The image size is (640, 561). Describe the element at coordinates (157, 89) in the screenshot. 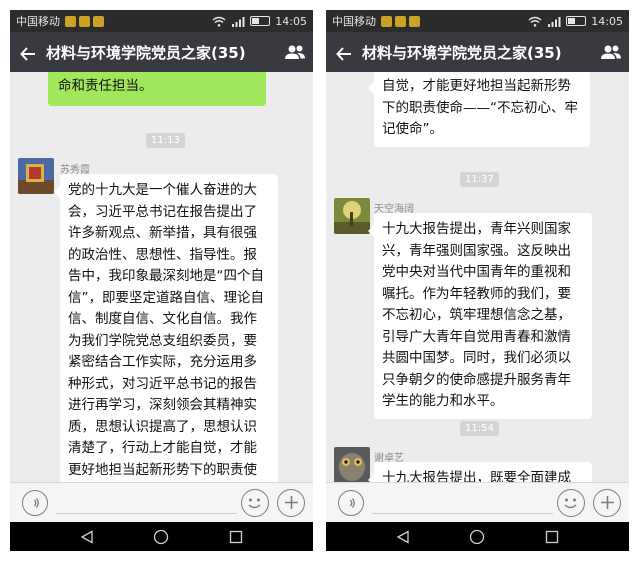

I see `self-message-bubble: 命和责任担当。` at that location.